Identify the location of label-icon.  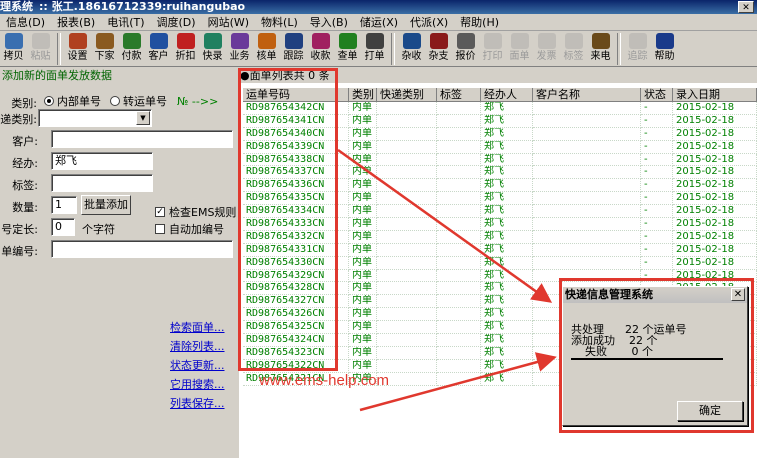
(573, 41).